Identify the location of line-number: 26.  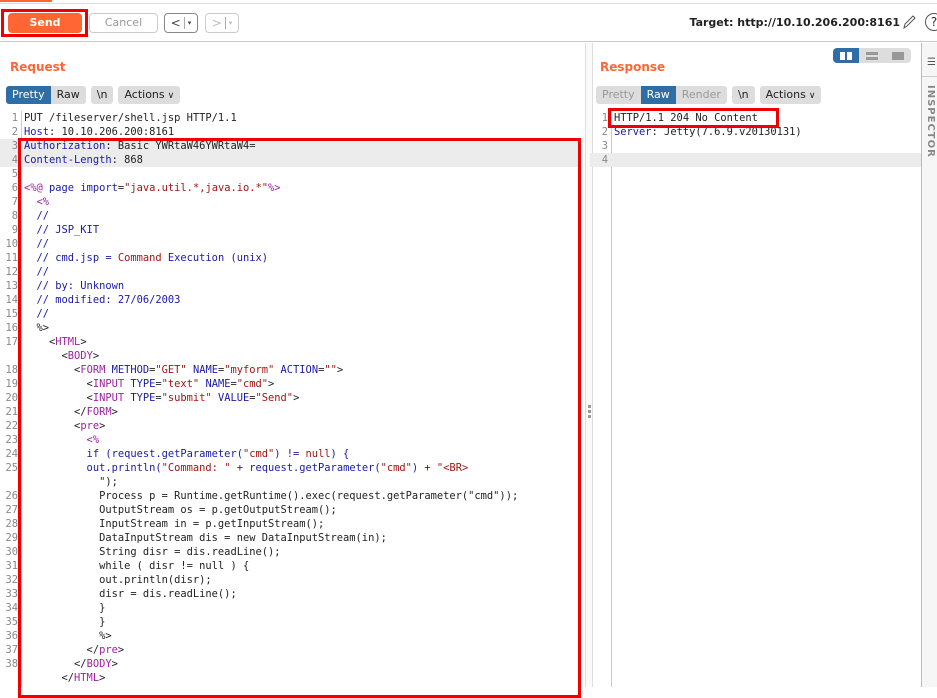
(11, 496).